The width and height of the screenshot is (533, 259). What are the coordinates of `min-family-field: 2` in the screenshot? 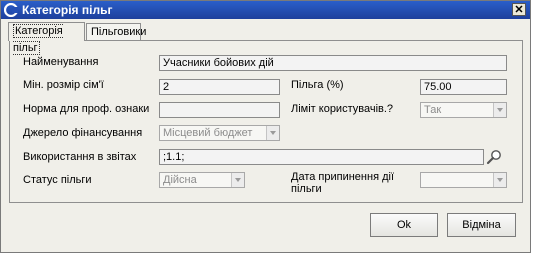 It's located at (219, 87).